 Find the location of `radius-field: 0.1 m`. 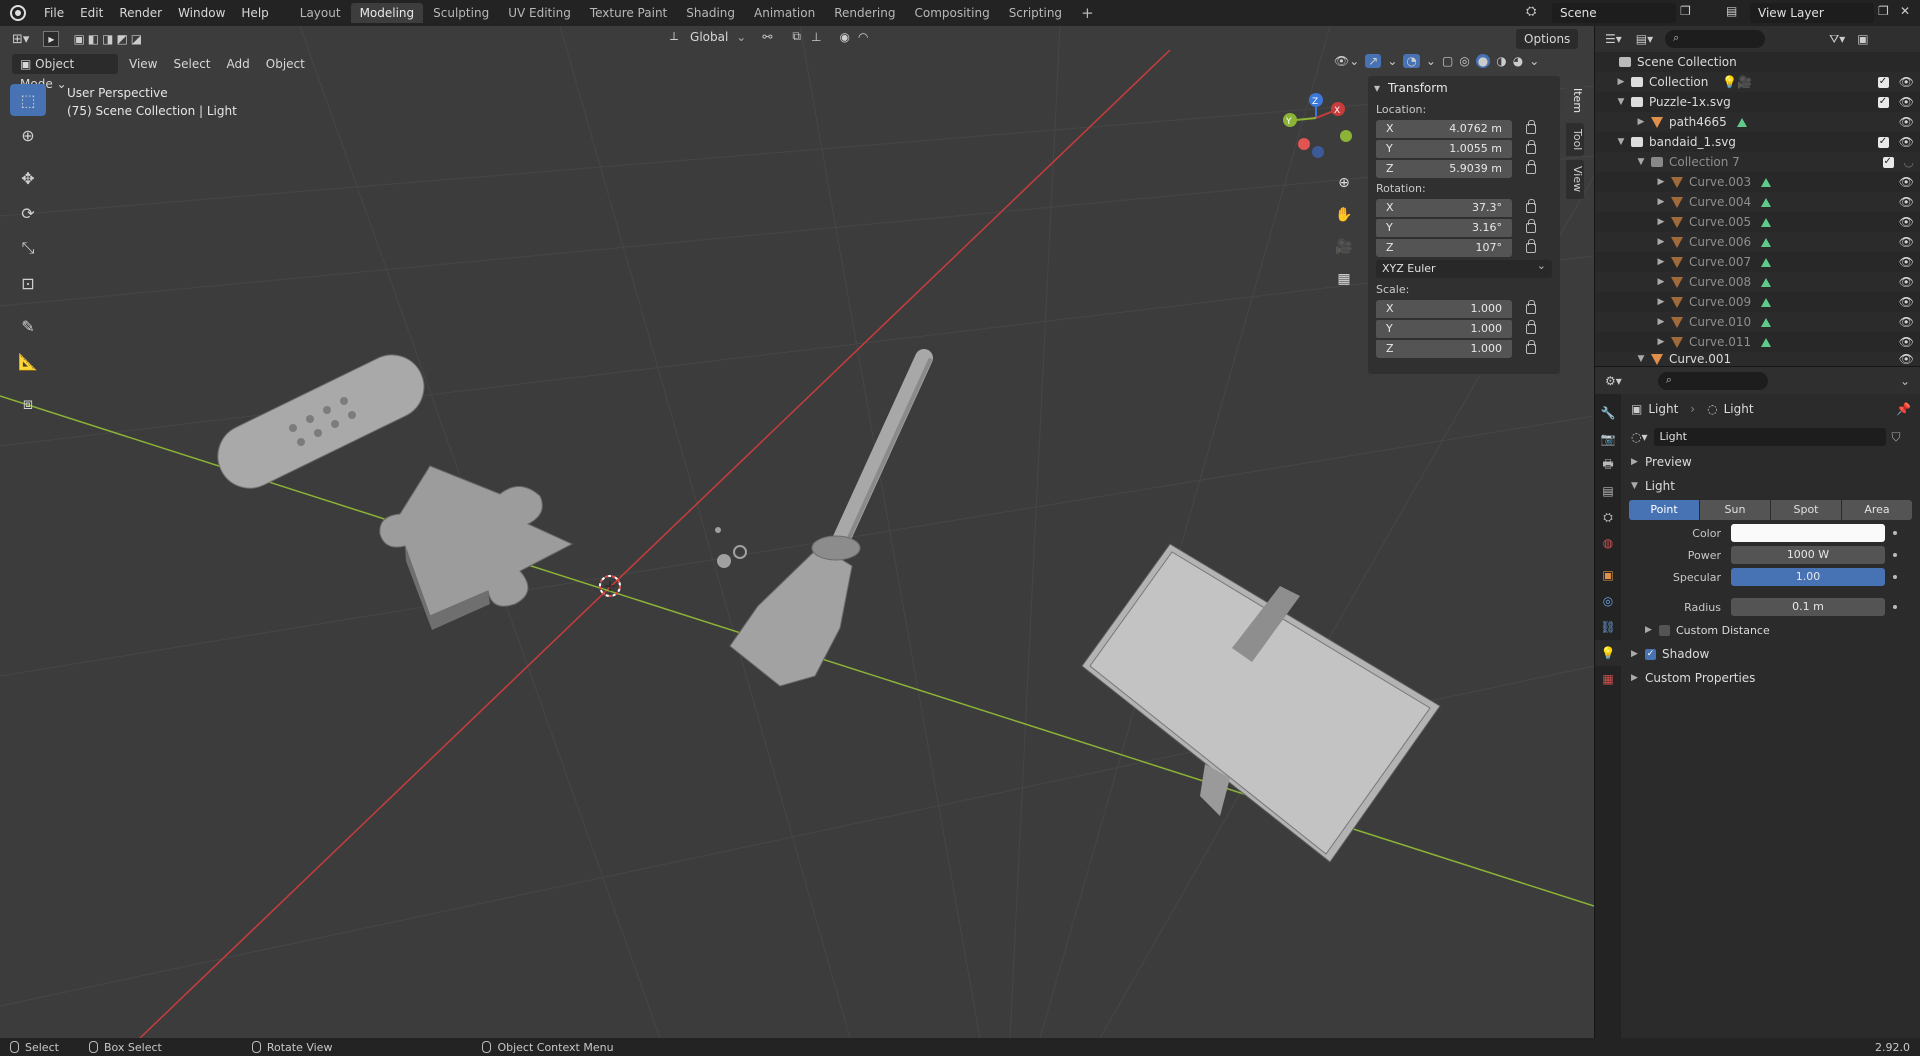

radius-field: 0.1 m is located at coordinates (1808, 607).